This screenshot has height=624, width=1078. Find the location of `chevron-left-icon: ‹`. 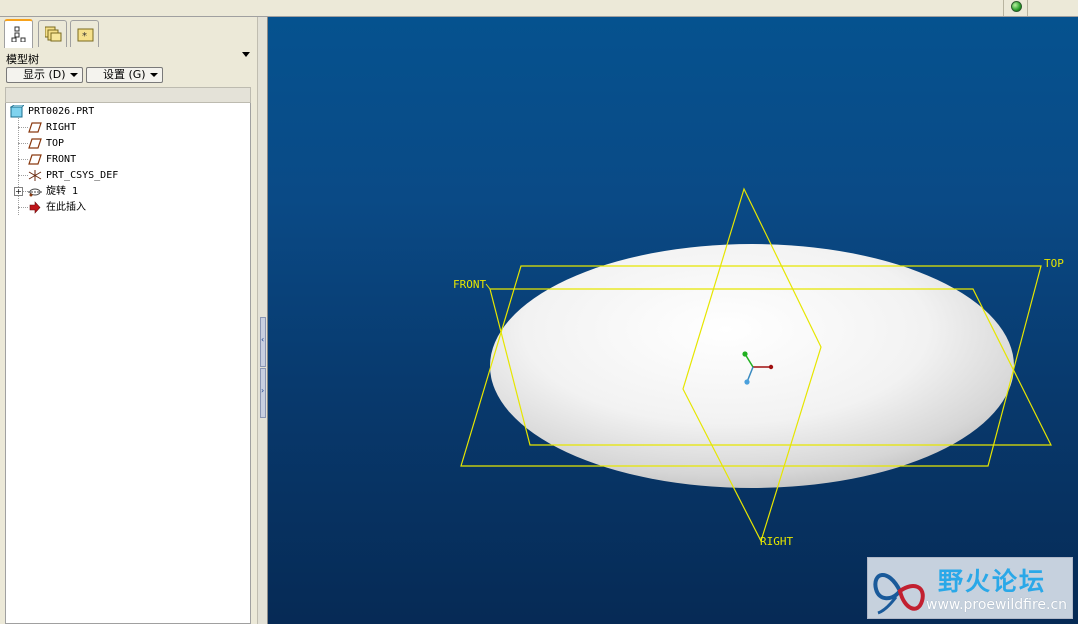

chevron-left-icon: ‹ is located at coordinates (262, 339).